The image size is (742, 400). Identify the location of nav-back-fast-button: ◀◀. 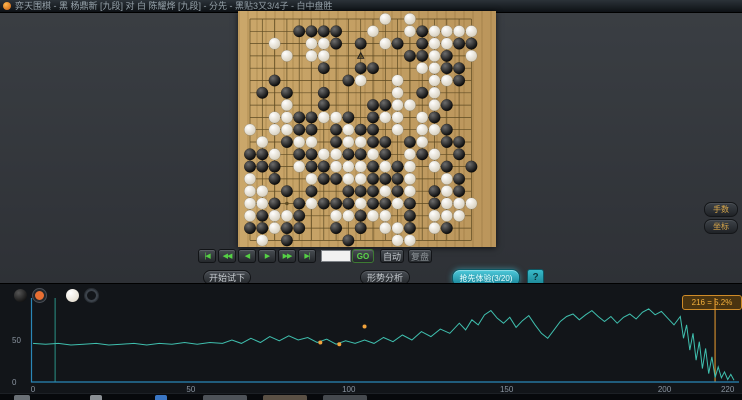
(227, 256).